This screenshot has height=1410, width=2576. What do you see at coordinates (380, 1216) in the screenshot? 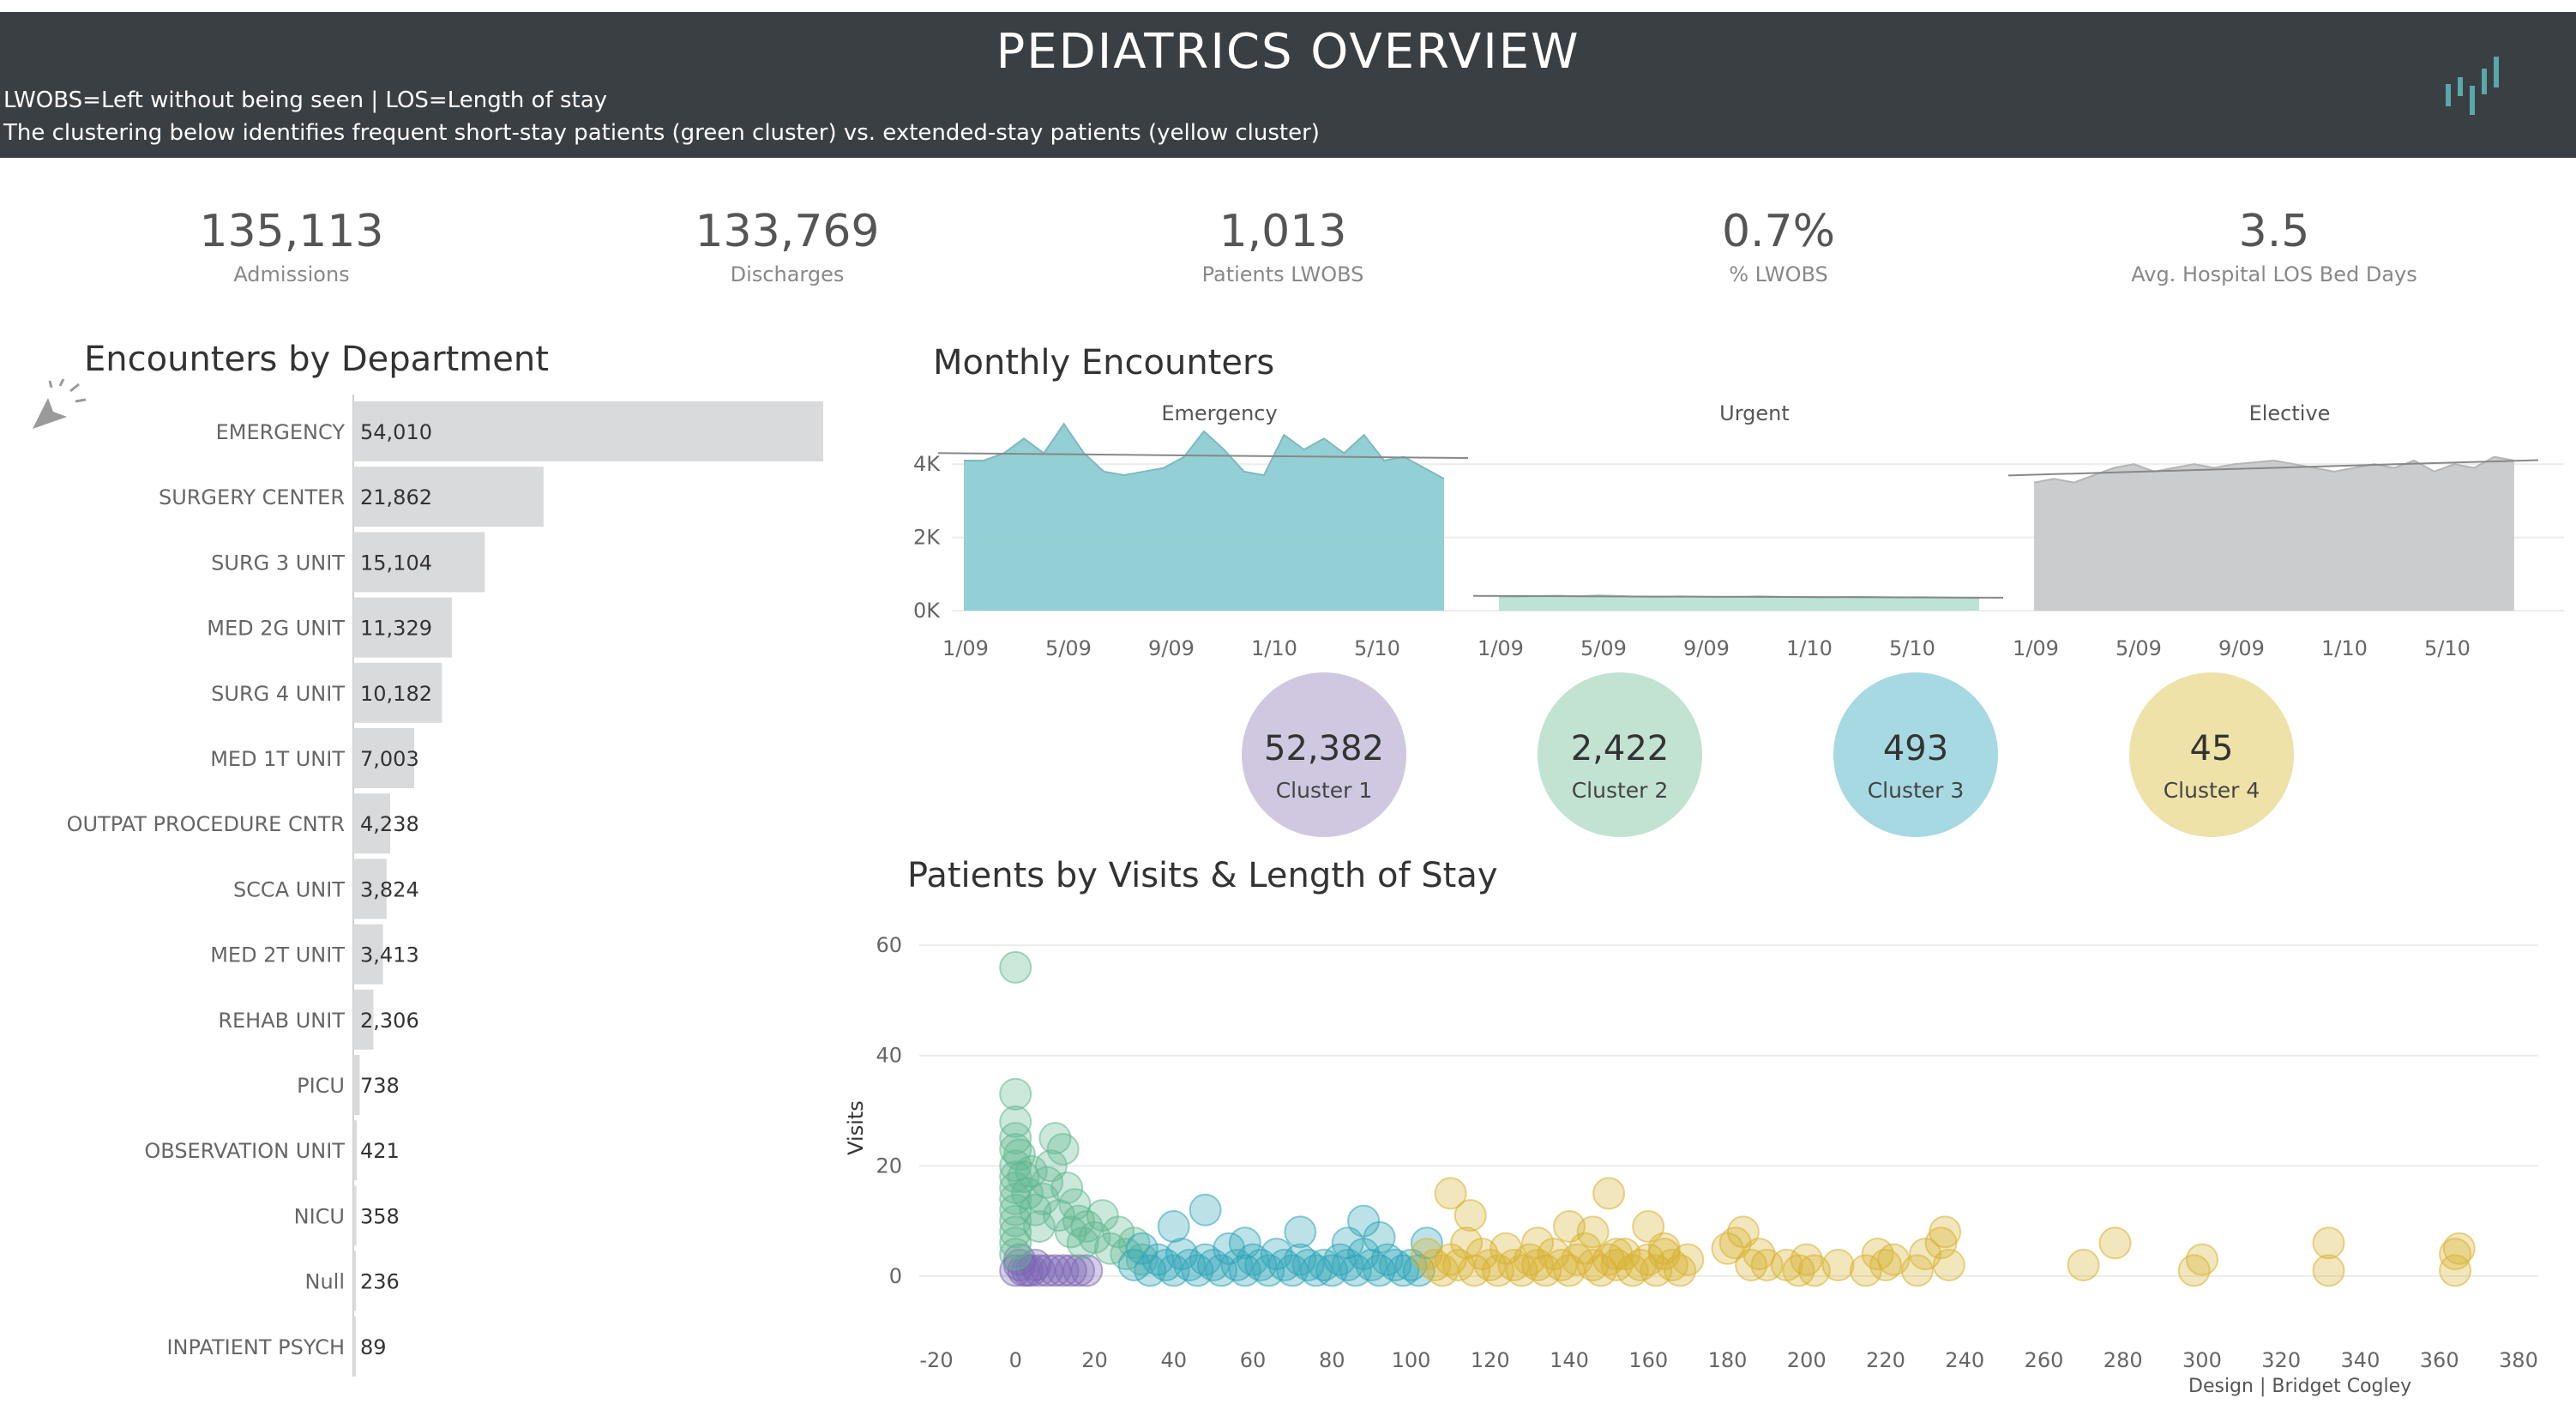
I see `bar-value-label: 358` at bounding box center [380, 1216].